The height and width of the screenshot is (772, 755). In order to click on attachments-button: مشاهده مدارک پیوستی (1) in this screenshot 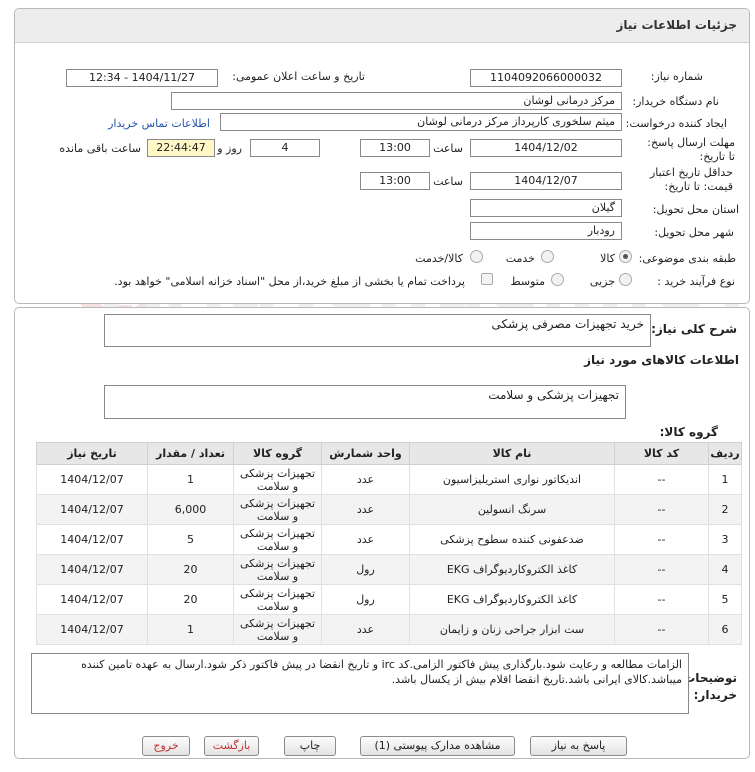, I will do `click(437, 746)`.